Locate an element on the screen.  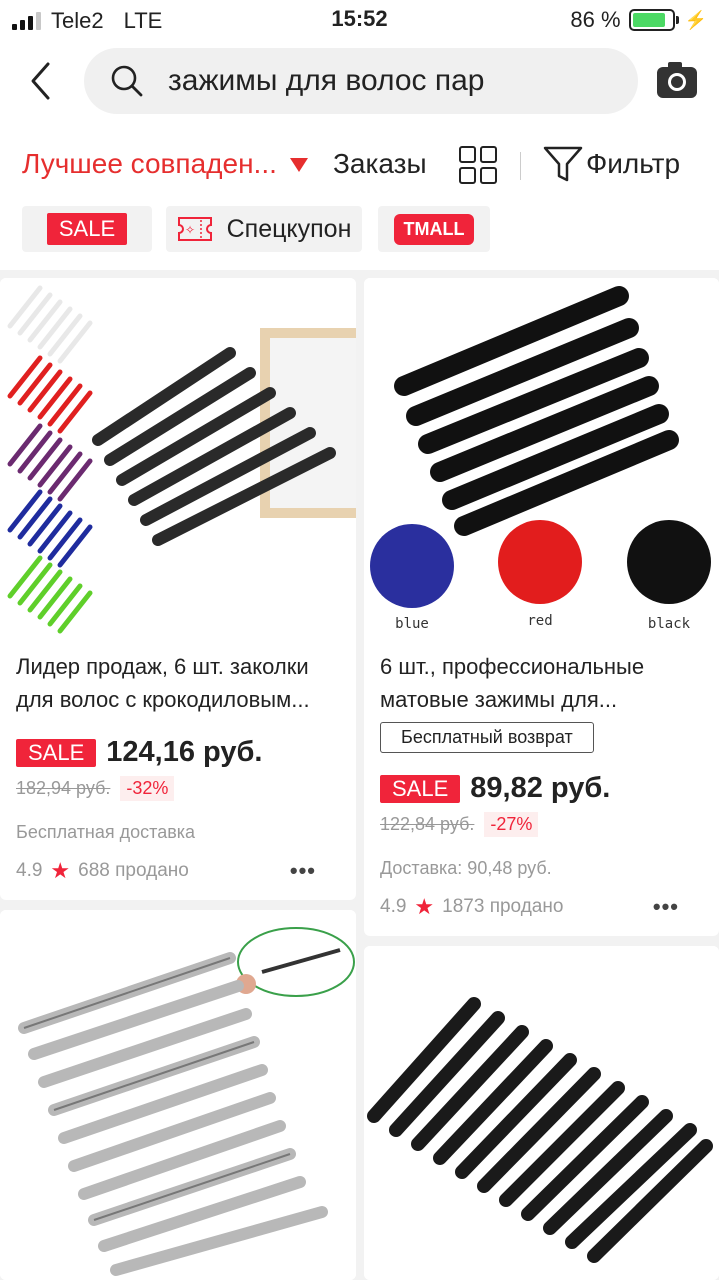
camera-icon is located at coordinates (677, 80).